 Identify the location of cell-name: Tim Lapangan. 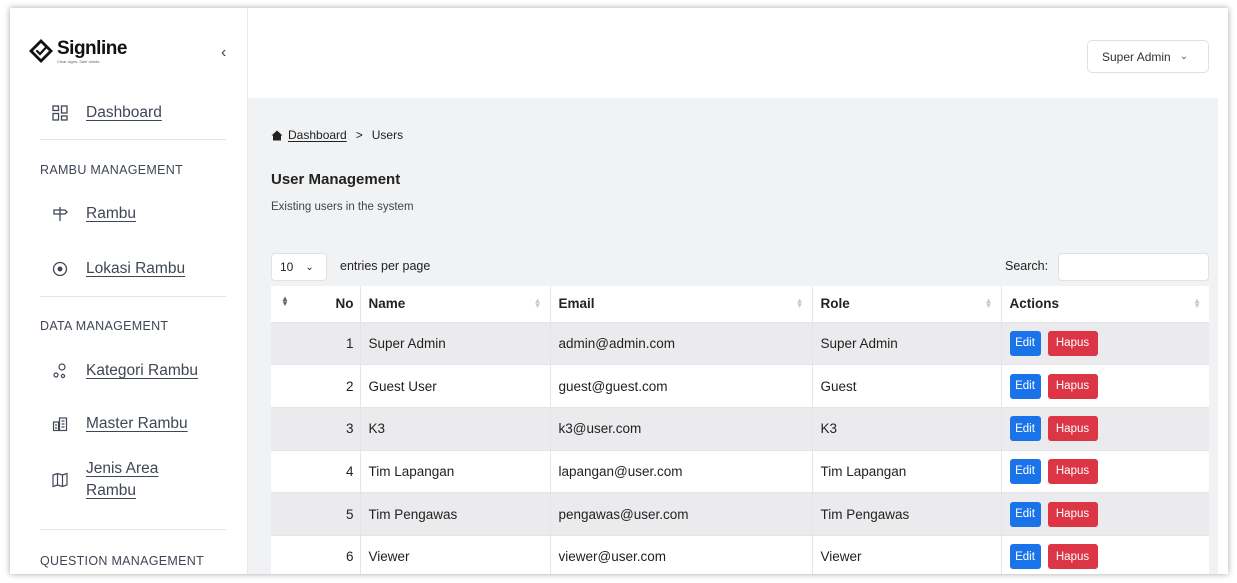
(455, 472).